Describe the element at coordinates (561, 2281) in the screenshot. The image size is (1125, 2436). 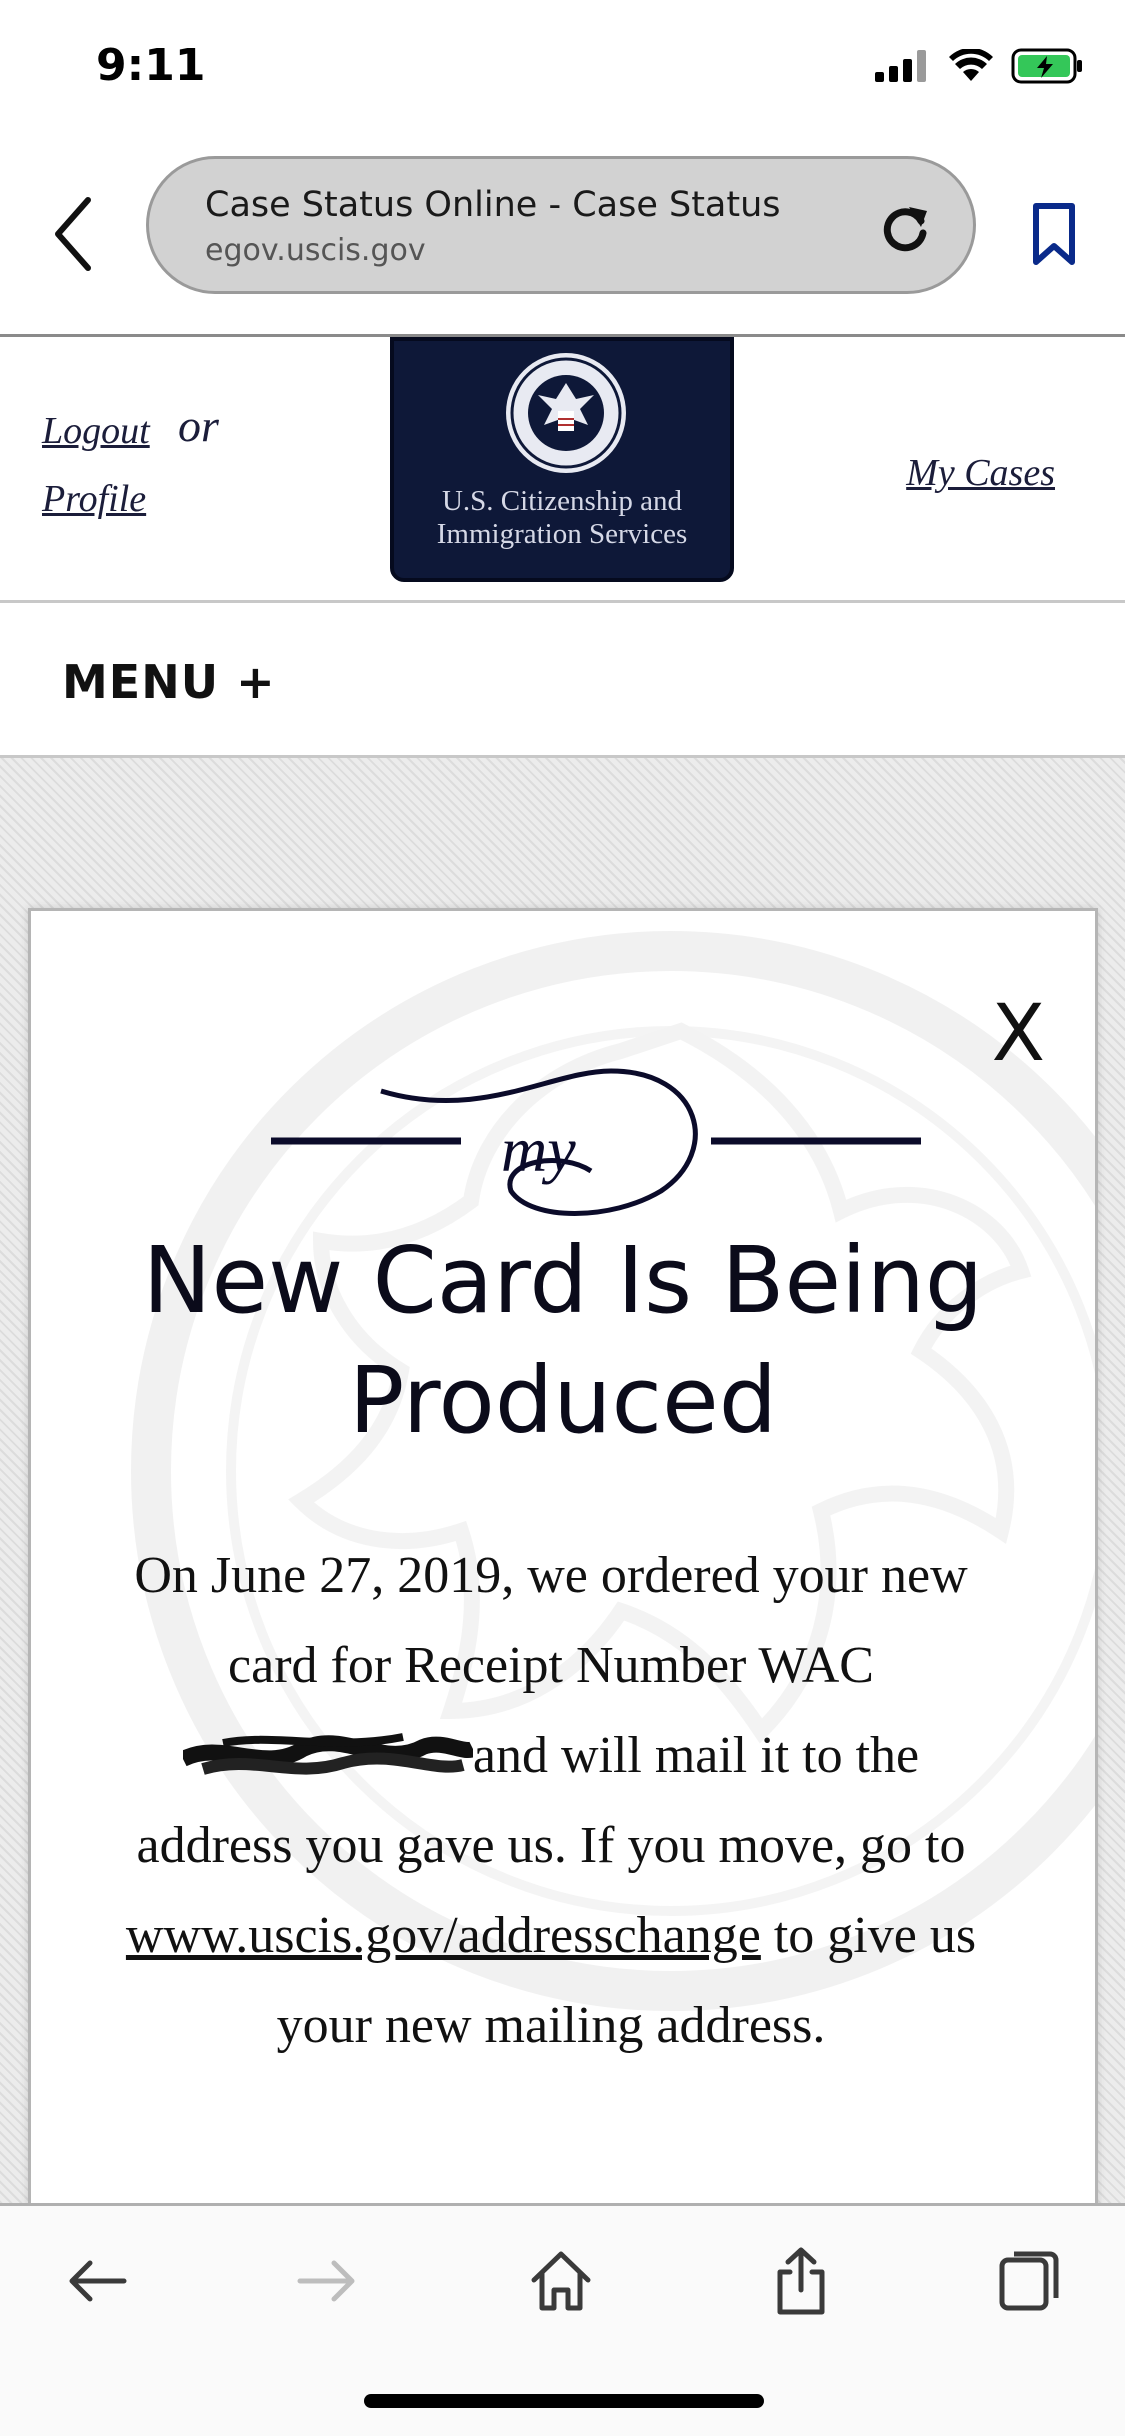
I see `home-icon` at that location.